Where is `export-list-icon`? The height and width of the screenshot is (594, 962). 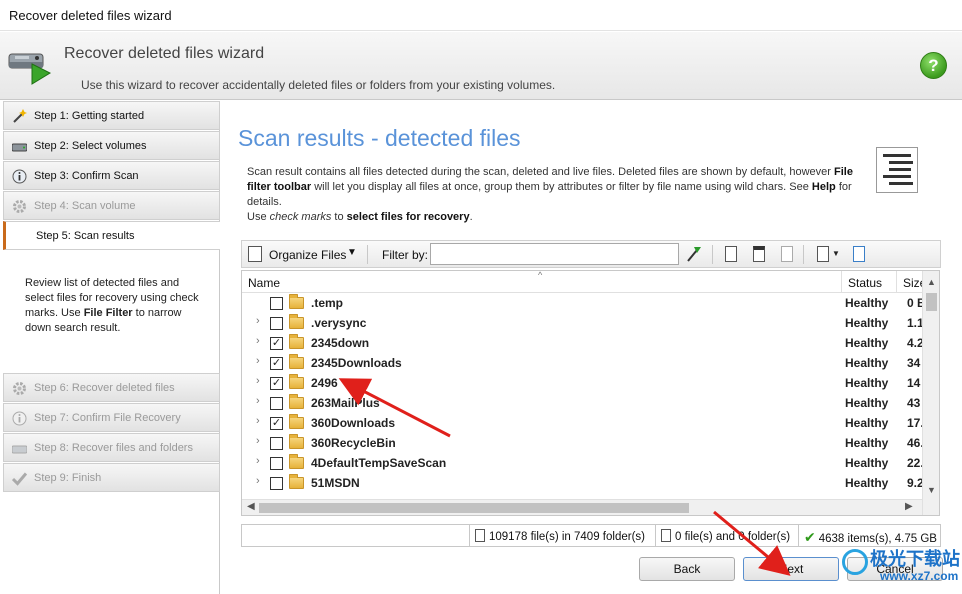 export-list-icon is located at coordinates (823, 254).